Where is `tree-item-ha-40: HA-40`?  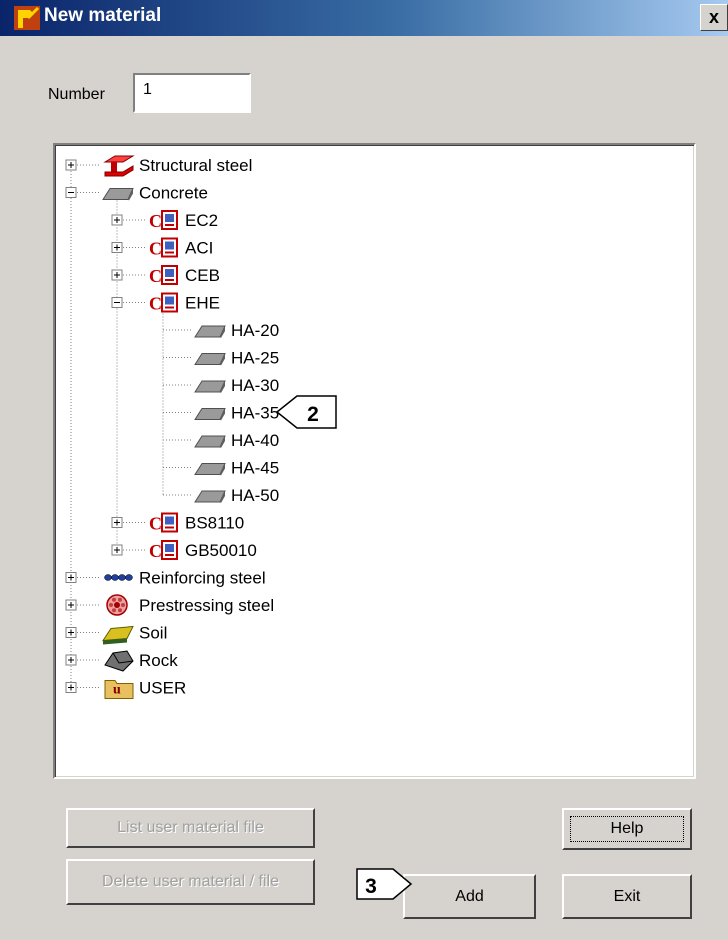
tree-item-ha-40: HA-40 is located at coordinates (221, 440).